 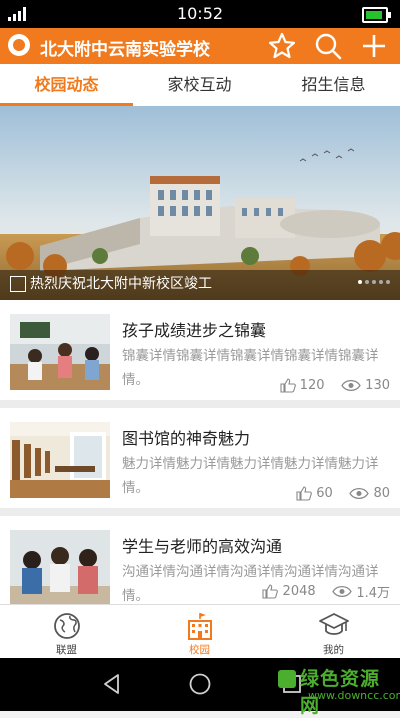 I want to click on carousel-indicator, so click(x=372, y=278).